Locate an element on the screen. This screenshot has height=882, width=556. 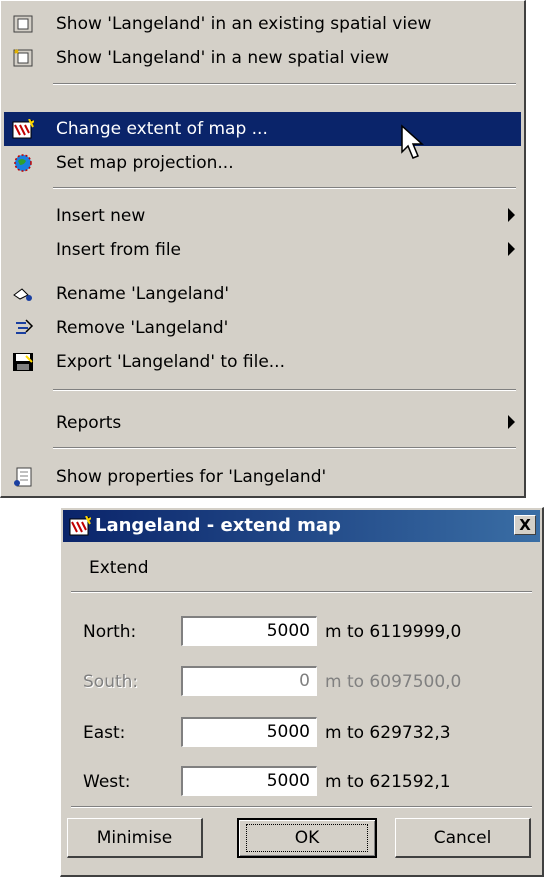
menu-item-show-new-view: Show 'Langeland' in a new spatial view is located at coordinates (262, 58).